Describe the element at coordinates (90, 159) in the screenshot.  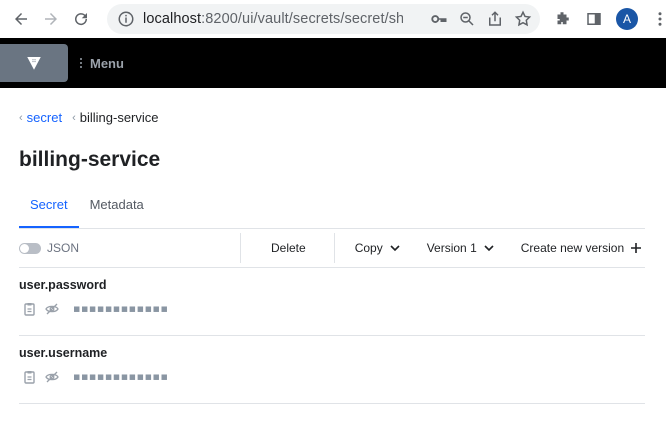
I see `page-title: billing-service` at that location.